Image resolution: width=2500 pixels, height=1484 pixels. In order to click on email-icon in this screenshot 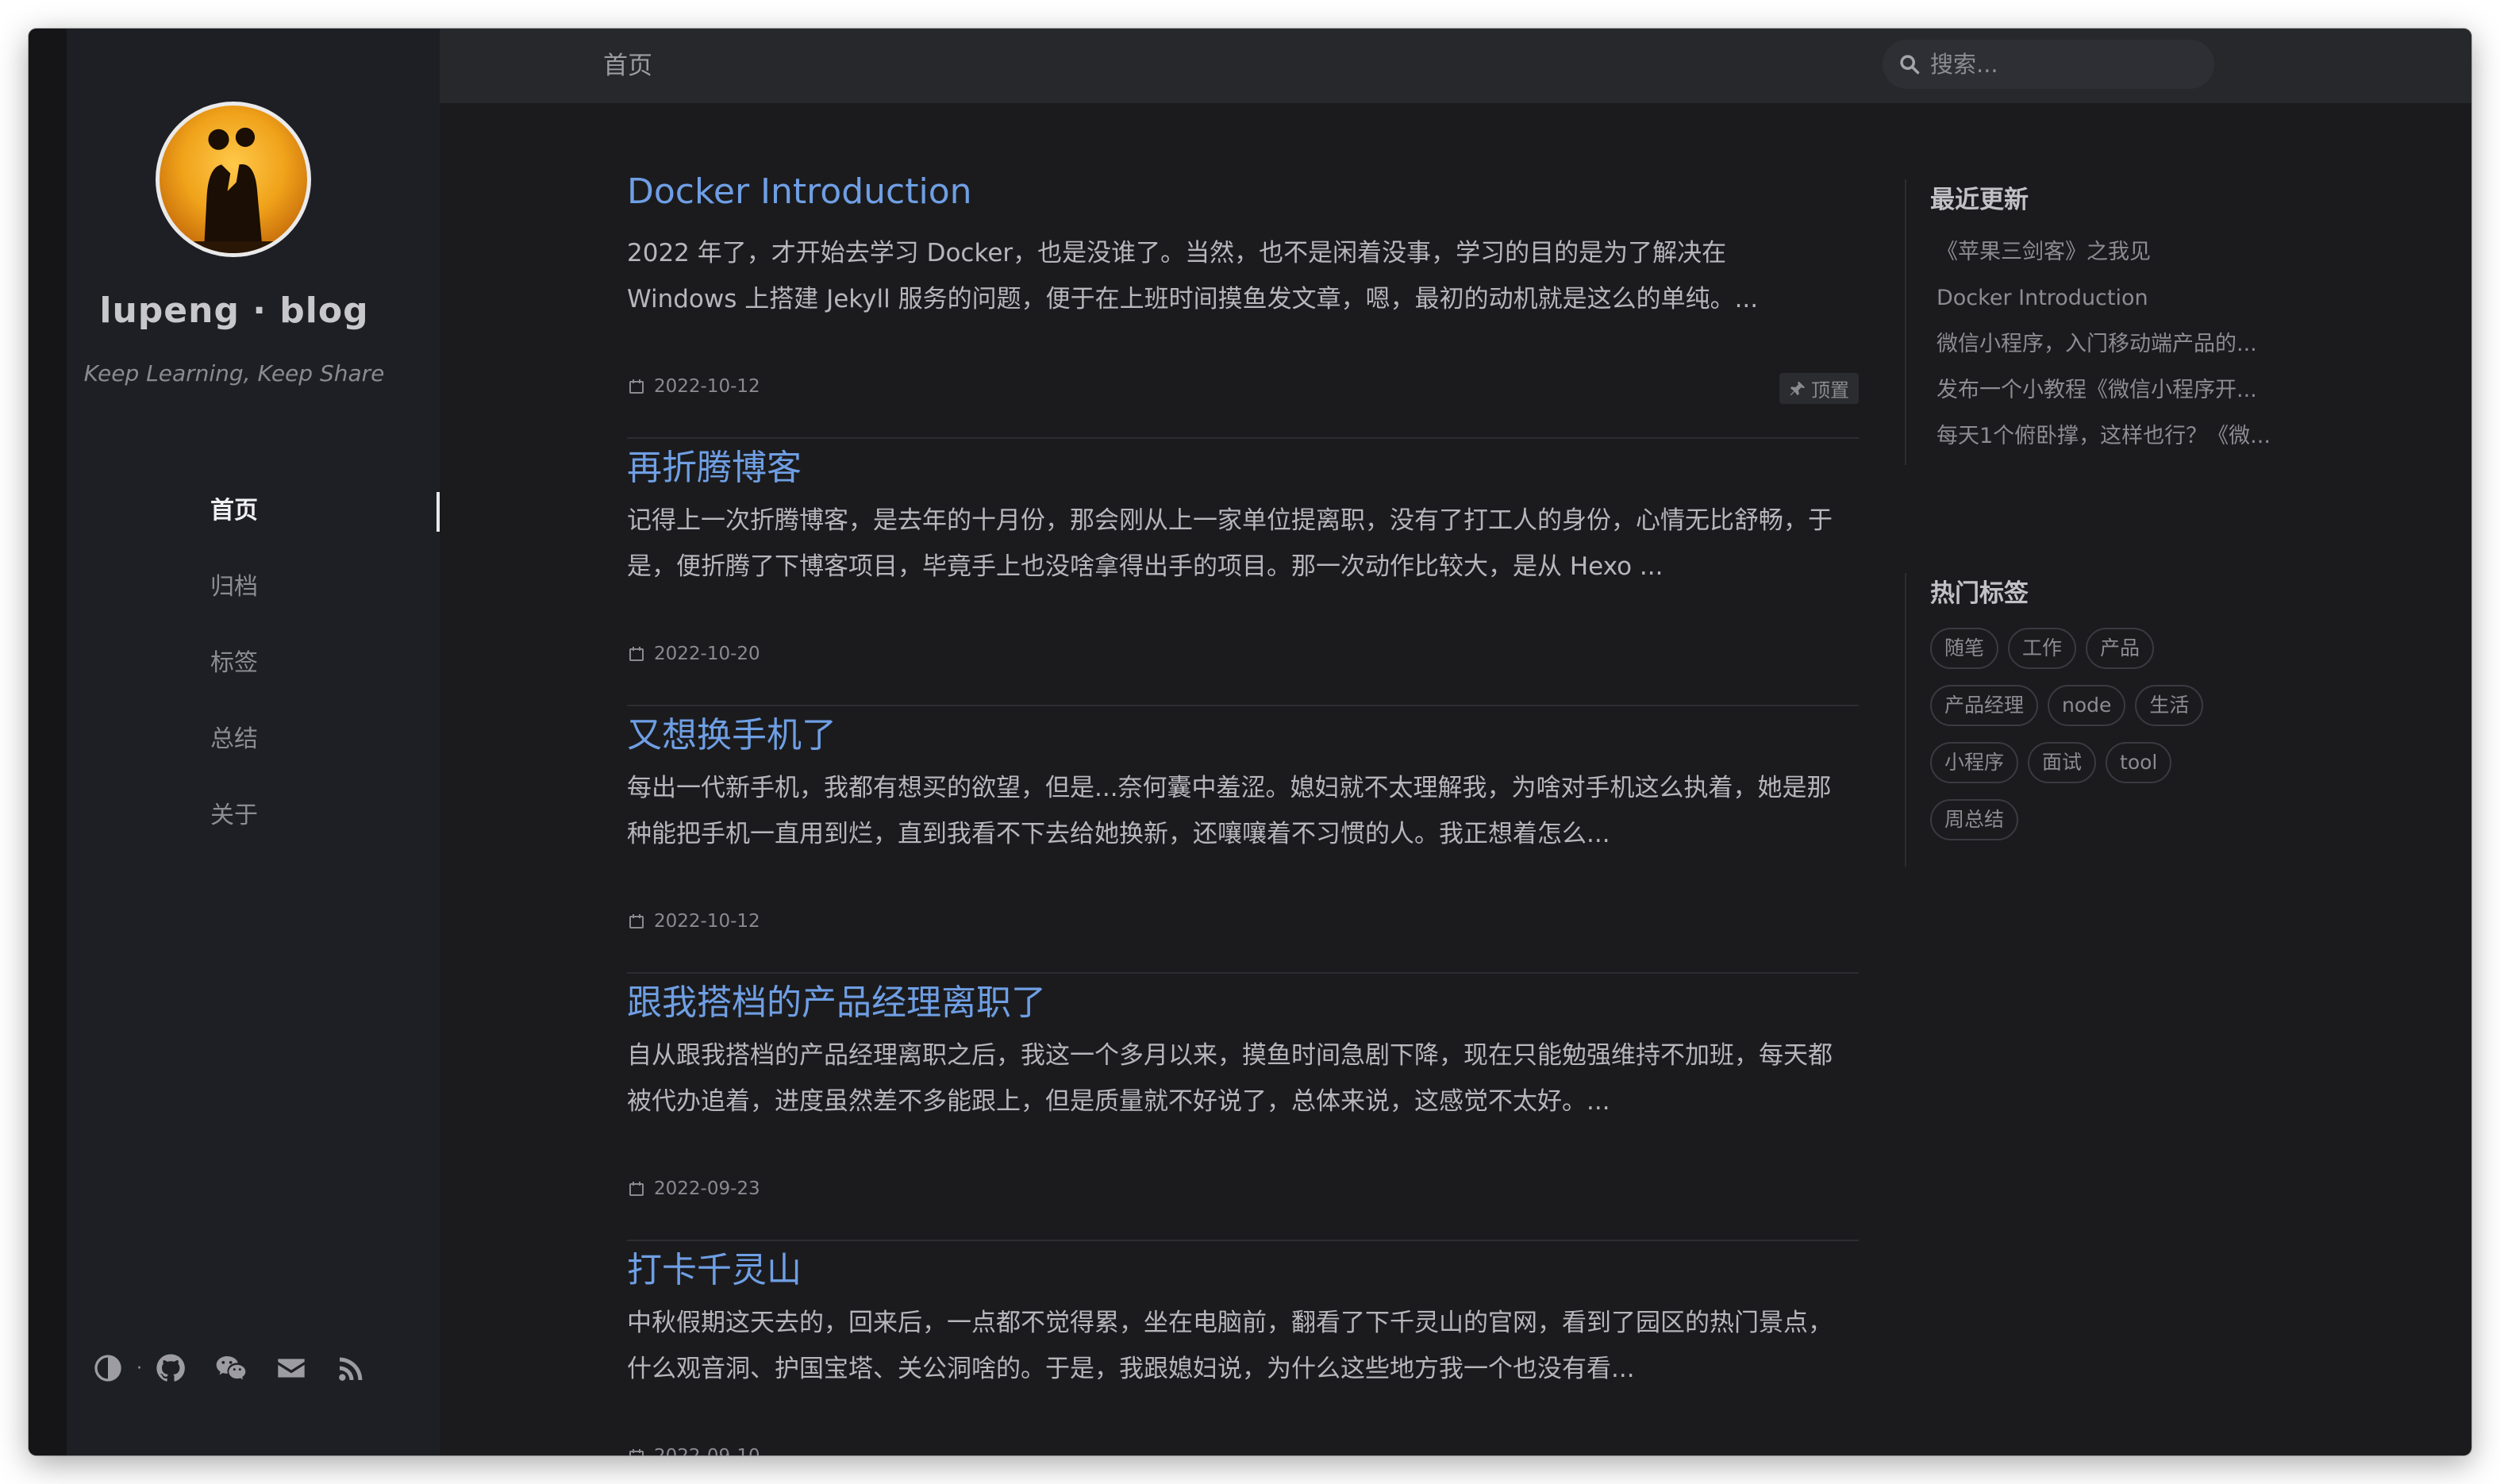, I will do `click(291, 1368)`.